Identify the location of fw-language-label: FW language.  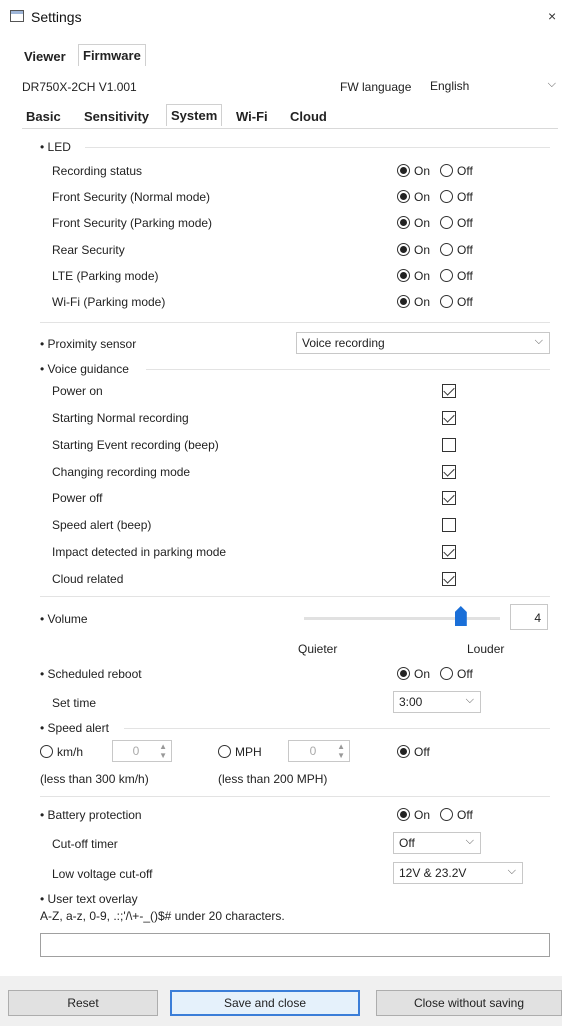
(376, 87).